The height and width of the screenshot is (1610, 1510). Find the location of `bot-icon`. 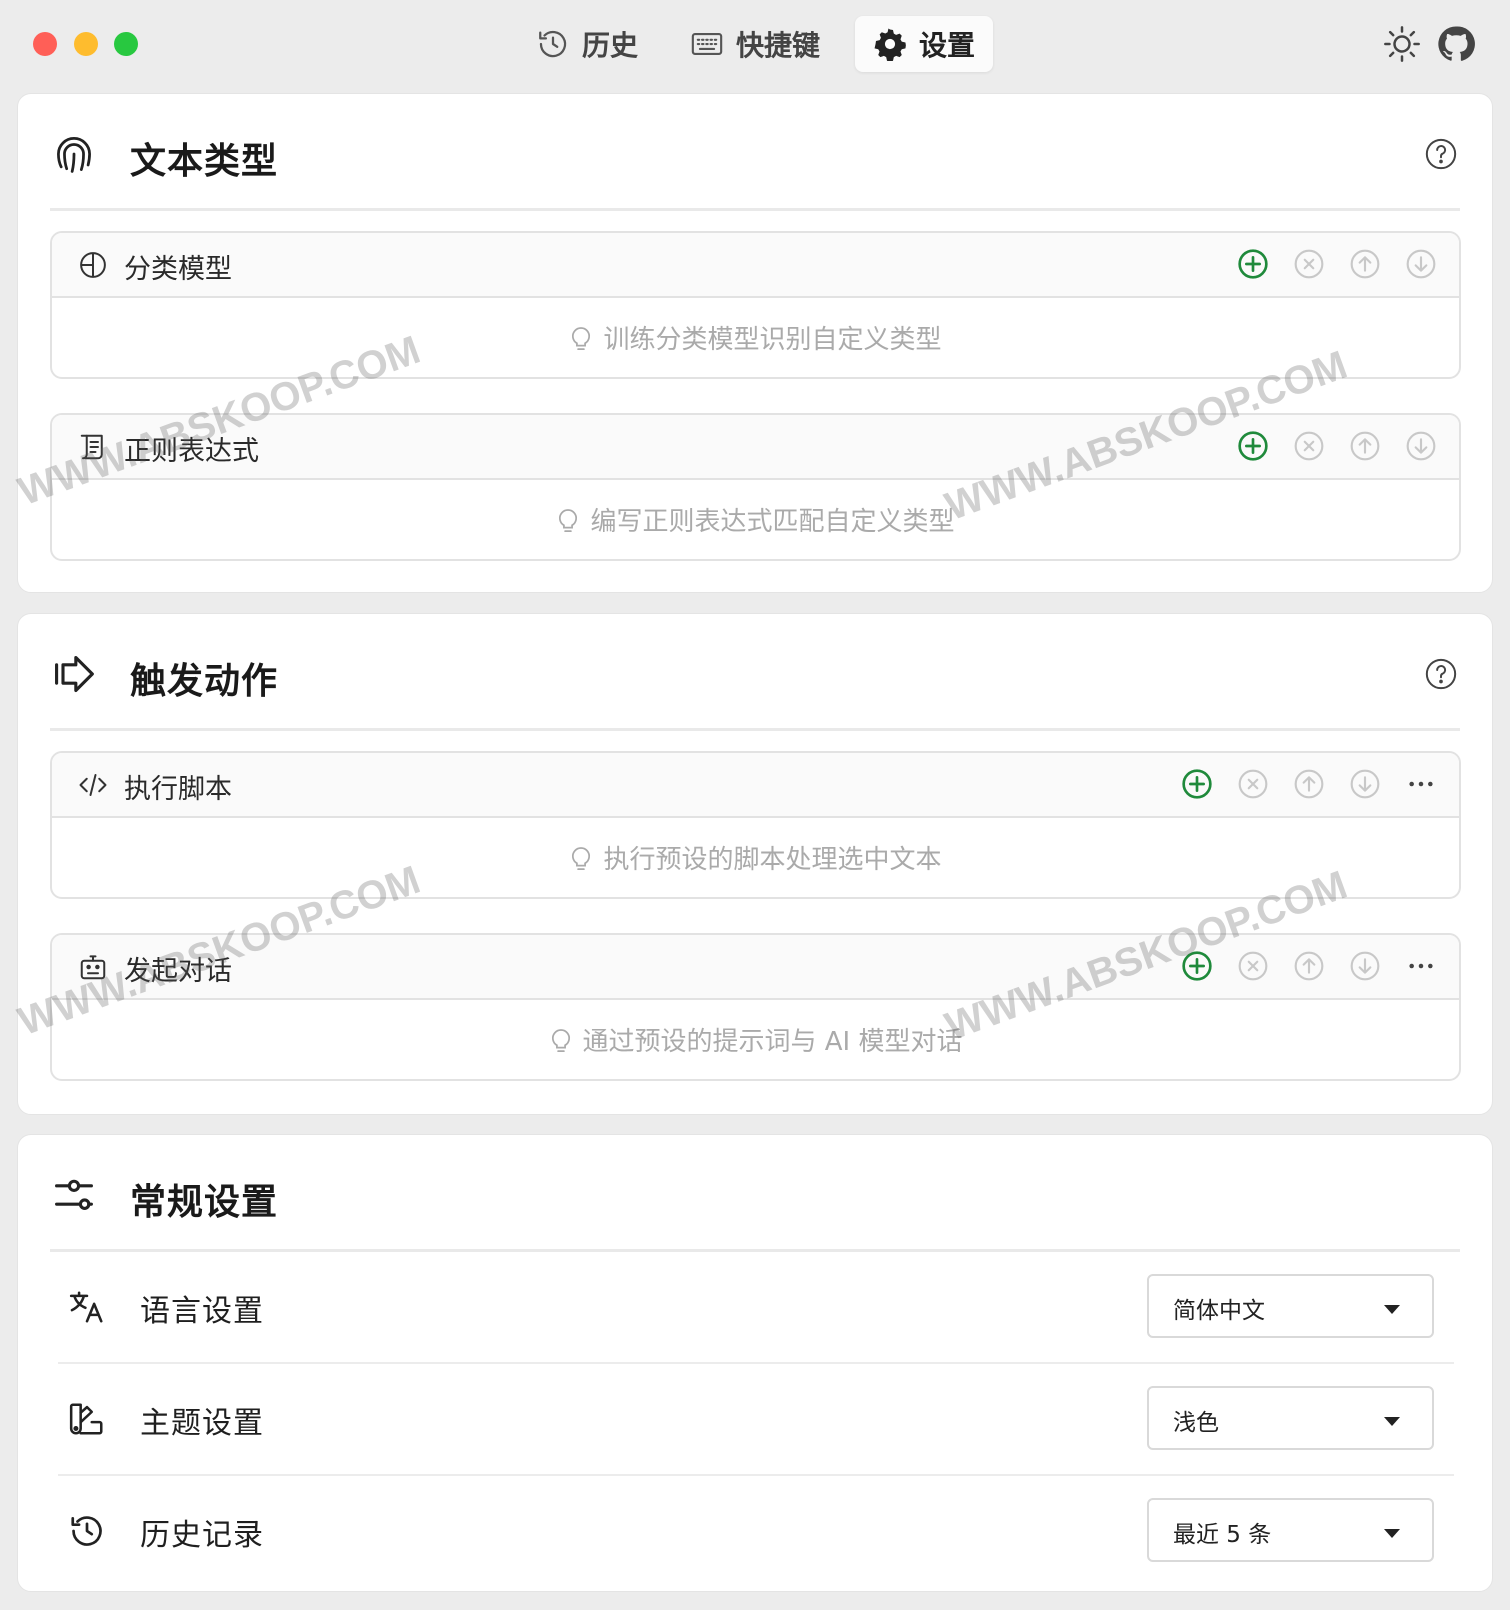

bot-icon is located at coordinates (93, 967).